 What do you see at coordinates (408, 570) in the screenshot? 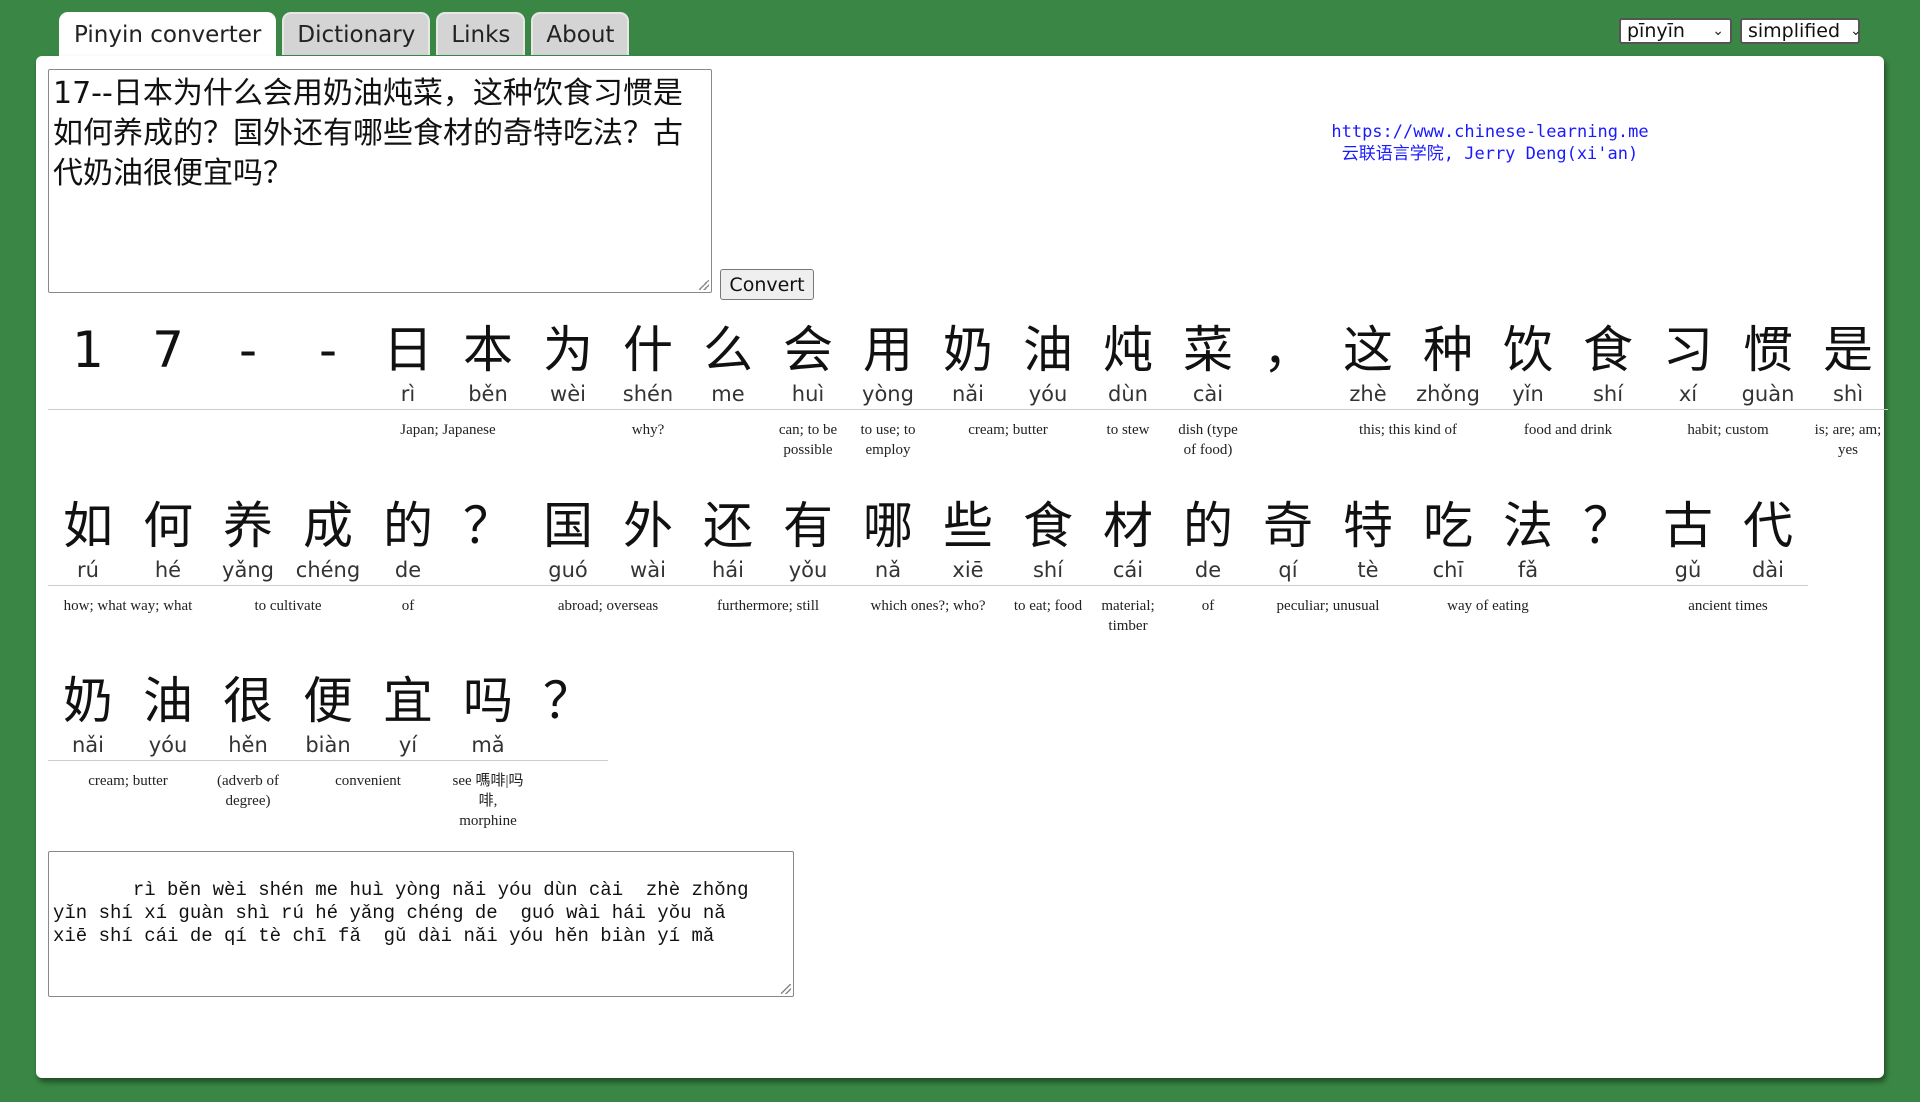
I see `pinyin-syllable: de` at bounding box center [408, 570].